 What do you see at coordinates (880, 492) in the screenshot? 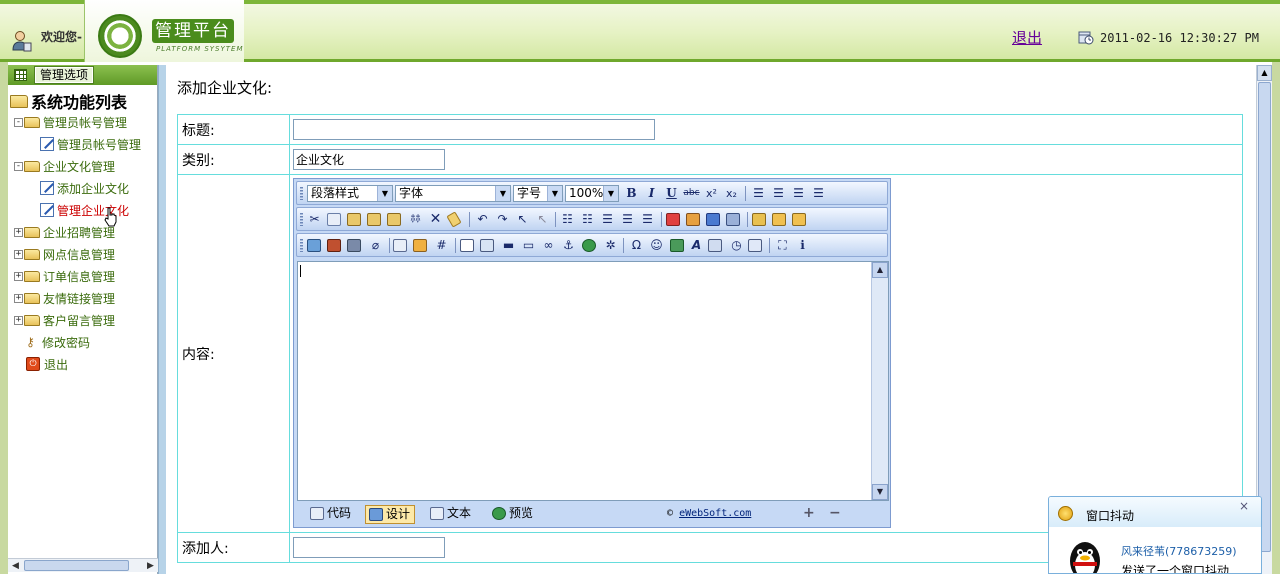
I see `scroll-down-icon: ▼` at bounding box center [880, 492].